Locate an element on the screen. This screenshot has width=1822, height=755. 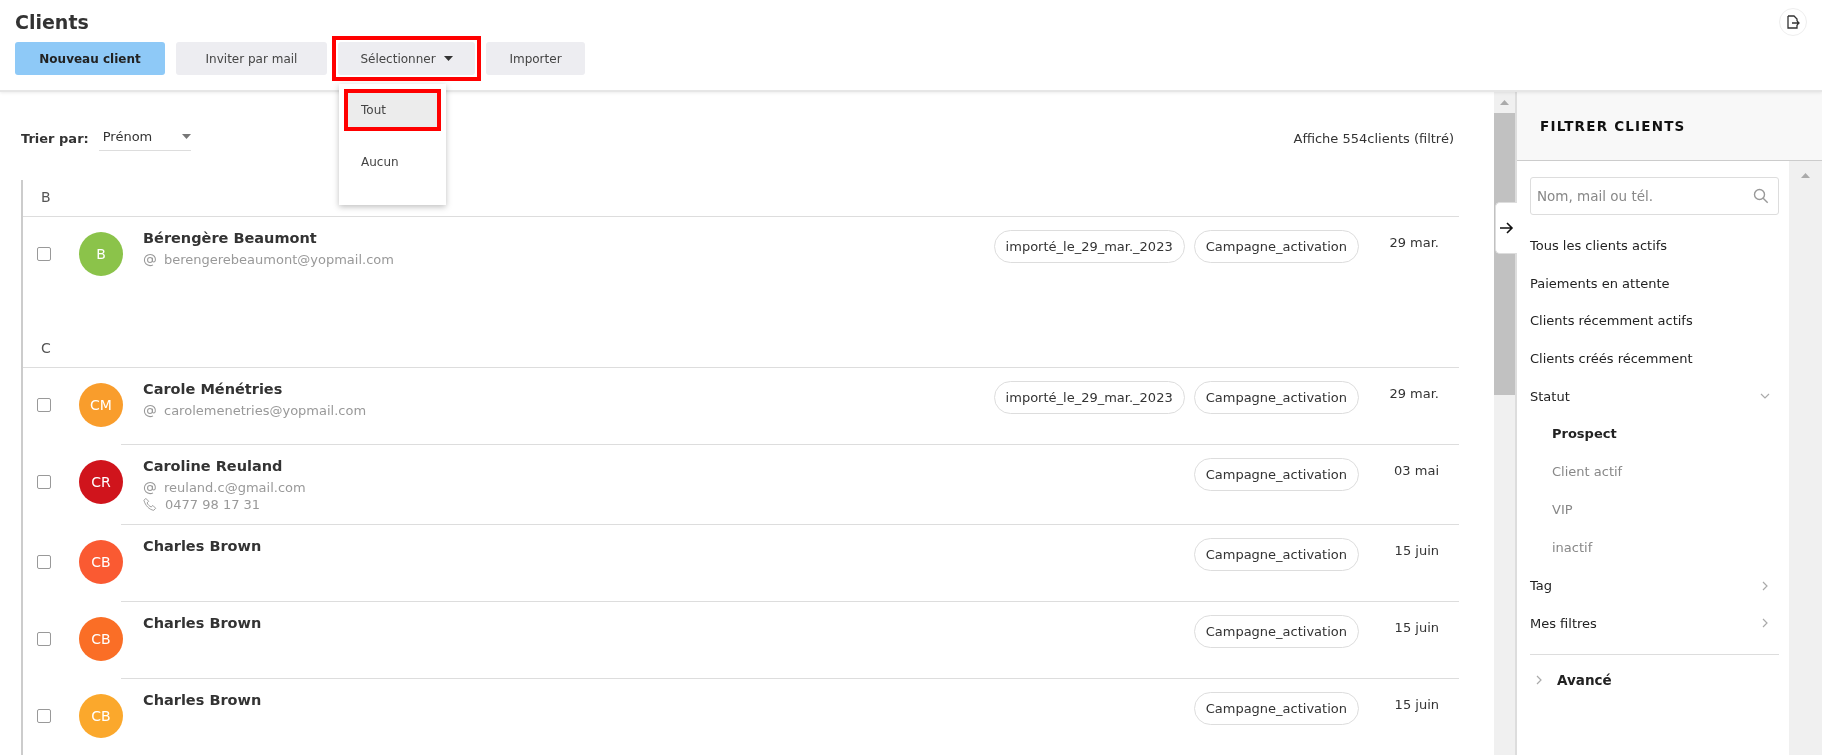
status-option: Client actif is located at coordinates (1654, 471).